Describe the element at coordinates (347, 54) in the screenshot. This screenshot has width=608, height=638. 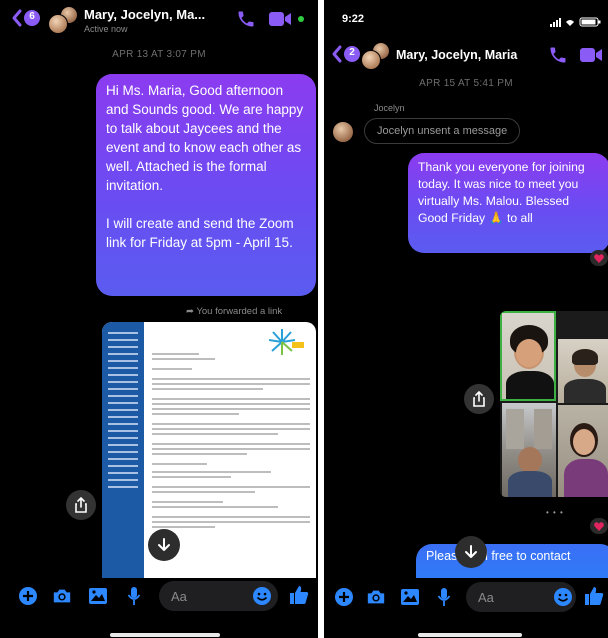
I see `back-button: 2` at that location.